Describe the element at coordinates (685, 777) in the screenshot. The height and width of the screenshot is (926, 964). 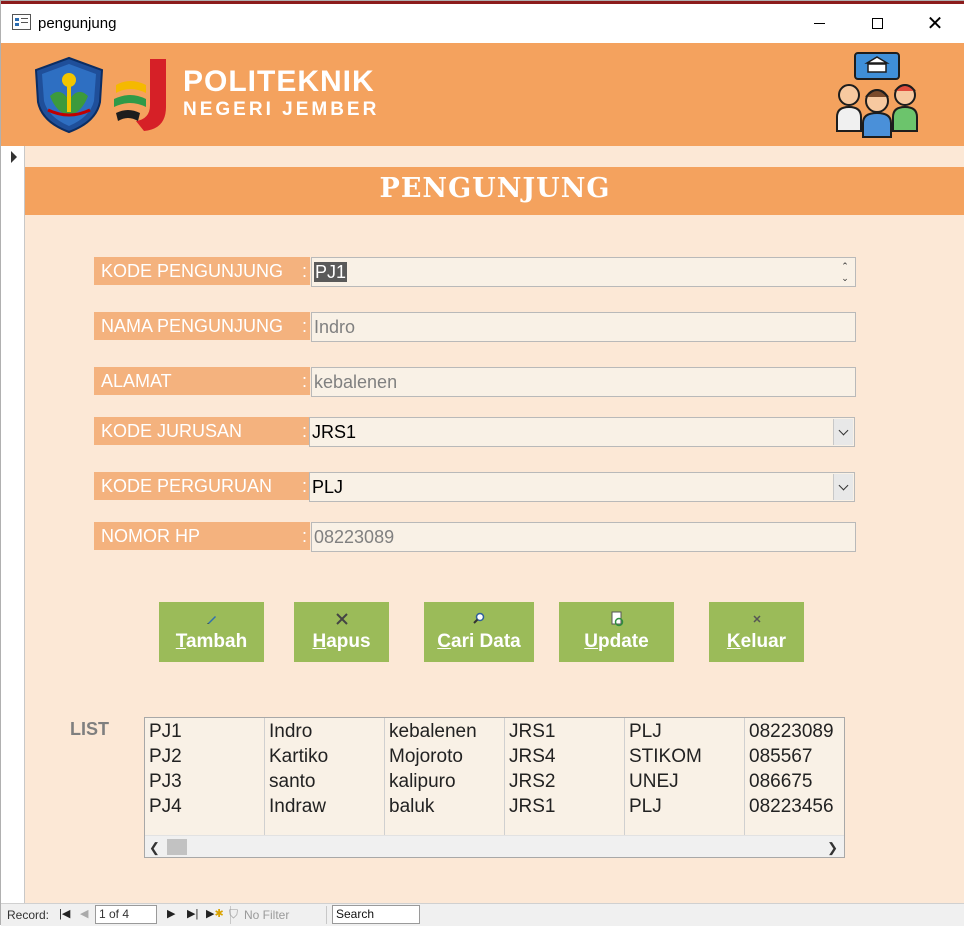
I see `list-column: PLJ STIKOM UNEJ PLJ` at that location.